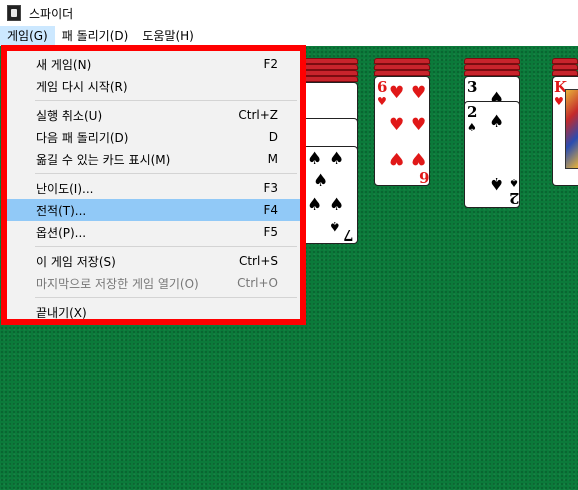 The height and width of the screenshot is (490, 578). What do you see at coordinates (424, 177) in the screenshot?
I see `card-rank: 6` at bounding box center [424, 177].